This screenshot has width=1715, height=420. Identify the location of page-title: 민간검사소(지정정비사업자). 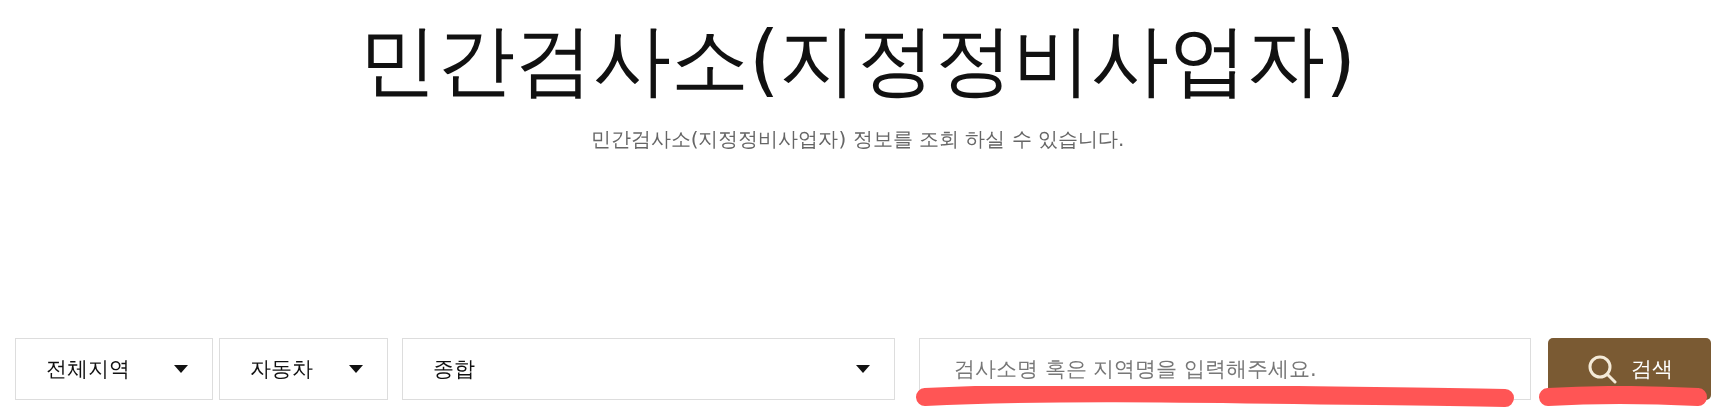
(857, 60).